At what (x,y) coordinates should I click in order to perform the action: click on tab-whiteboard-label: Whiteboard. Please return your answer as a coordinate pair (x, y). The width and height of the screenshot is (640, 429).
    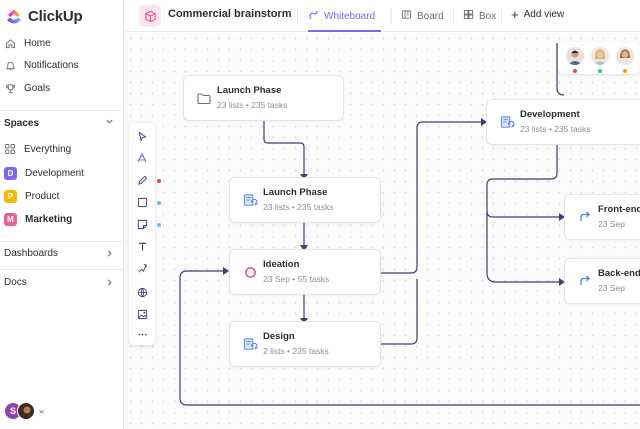
    Looking at the image, I should click on (350, 16).